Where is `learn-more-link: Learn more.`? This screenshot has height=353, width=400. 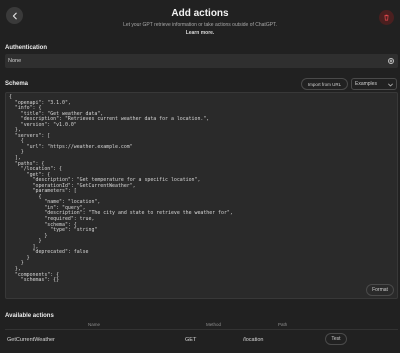
learn-more-link: Learn more. is located at coordinates (200, 33).